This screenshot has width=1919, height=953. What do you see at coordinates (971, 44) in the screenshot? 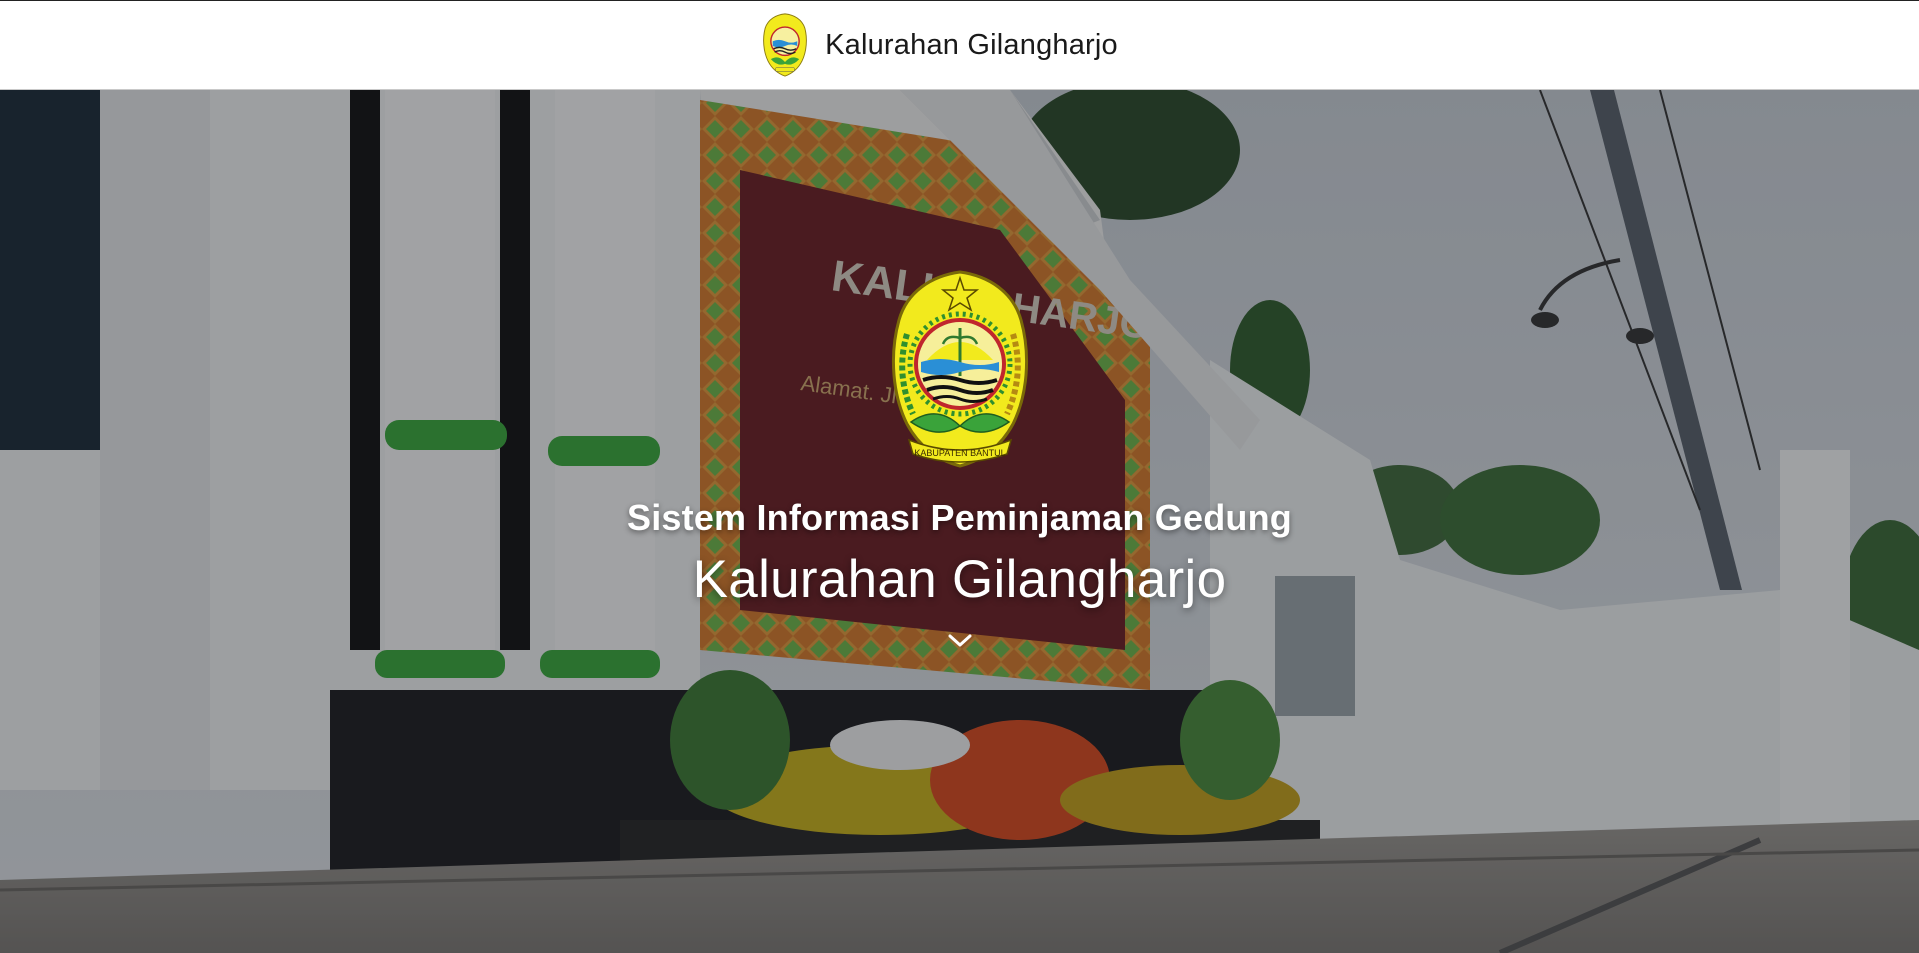
I see `brand-text: Kalurahan Gilangharjo` at bounding box center [971, 44].